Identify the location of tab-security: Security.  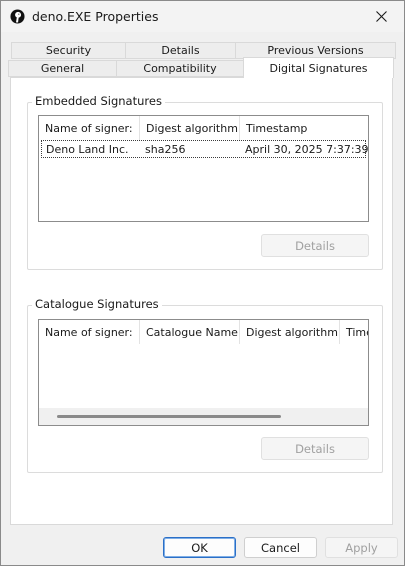
(68, 50).